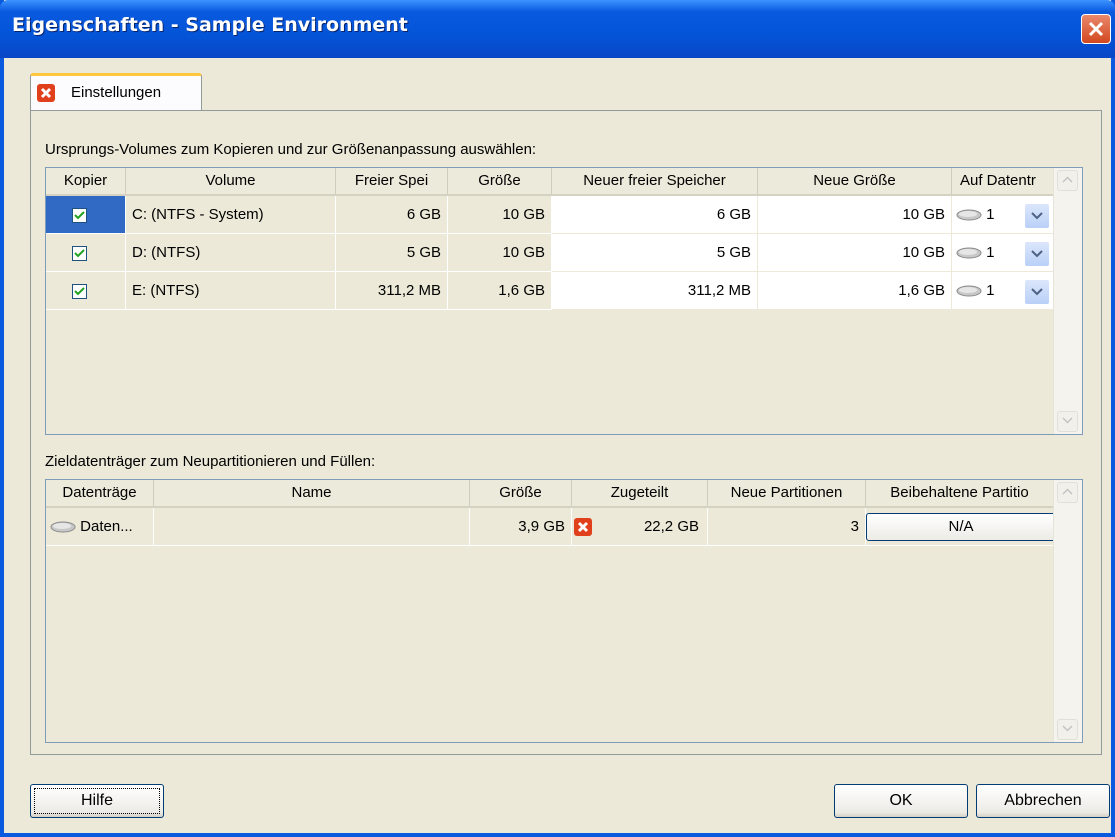 The image size is (1115, 837). I want to click on new-free-input: 6 GB, so click(655, 215).